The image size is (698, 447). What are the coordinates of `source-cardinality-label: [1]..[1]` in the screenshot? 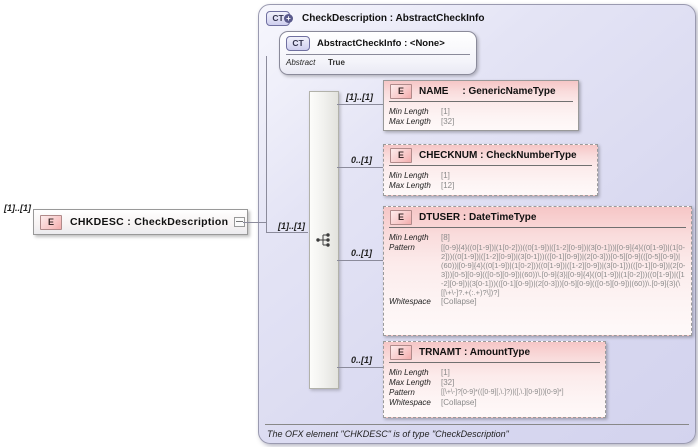 It's located at (17, 208).